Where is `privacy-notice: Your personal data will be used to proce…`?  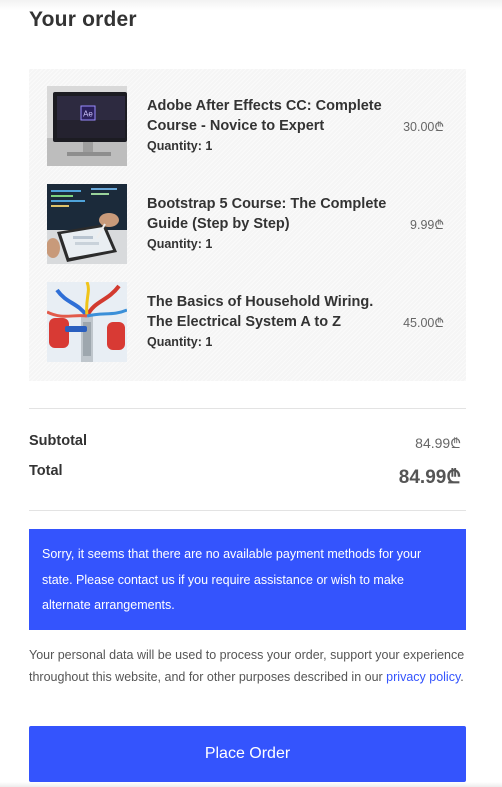 privacy-notice: Your personal data will be used to proce… is located at coordinates (247, 666).